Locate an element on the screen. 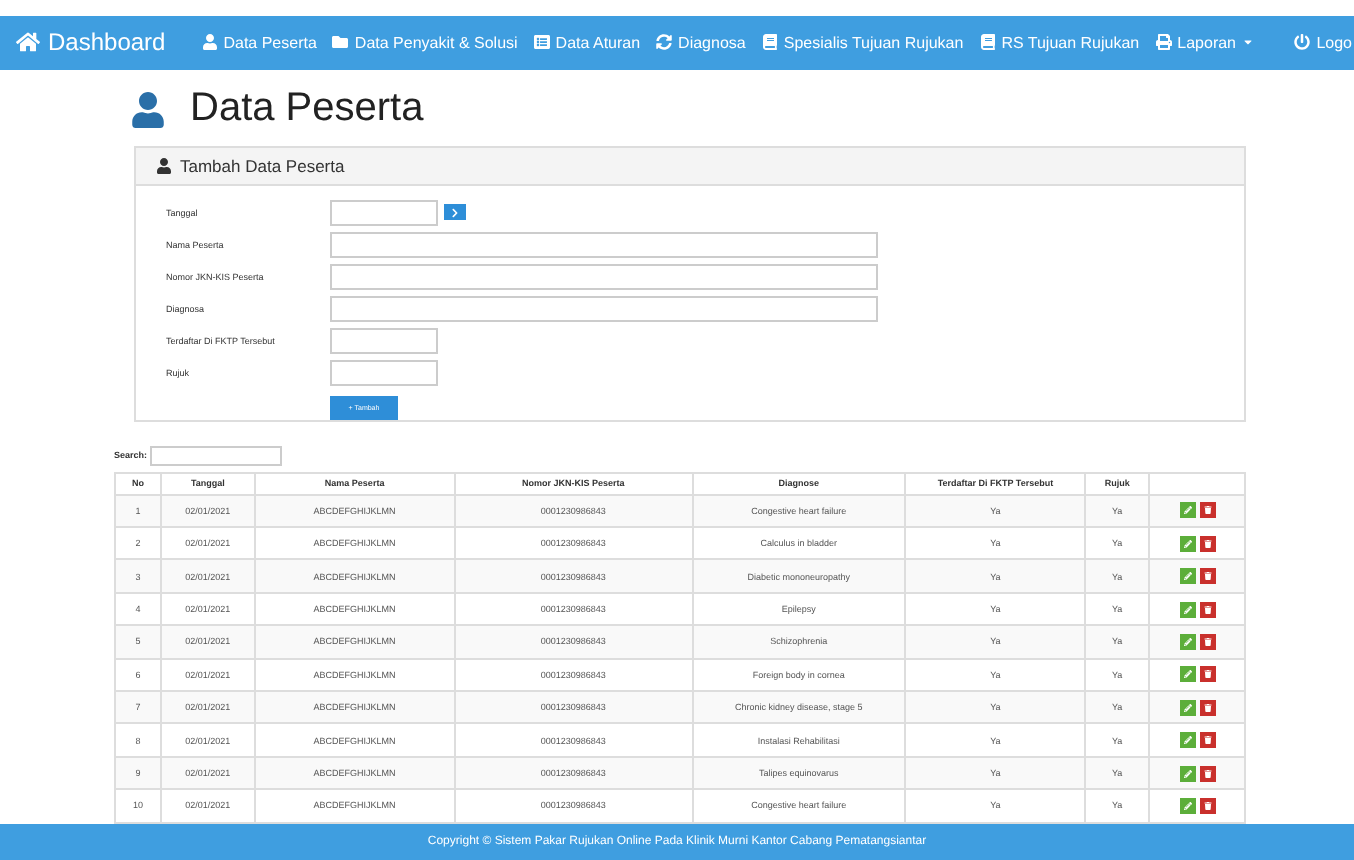 This screenshot has width=1354, height=860. search-field is located at coordinates (215, 455).